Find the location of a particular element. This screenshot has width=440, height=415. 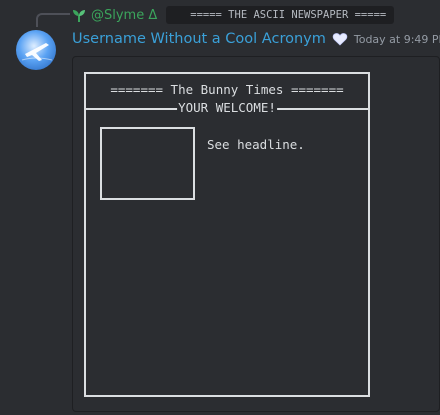

message-timestamp: Today at 9:49 PM is located at coordinates (396, 39).